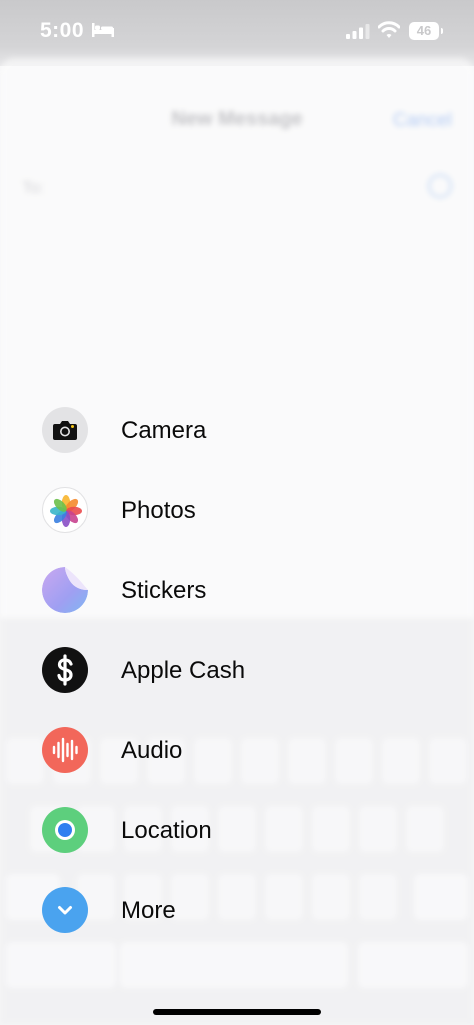 The image size is (474, 1025). What do you see at coordinates (33, 187) in the screenshot?
I see `to-field-label: To:` at bounding box center [33, 187].